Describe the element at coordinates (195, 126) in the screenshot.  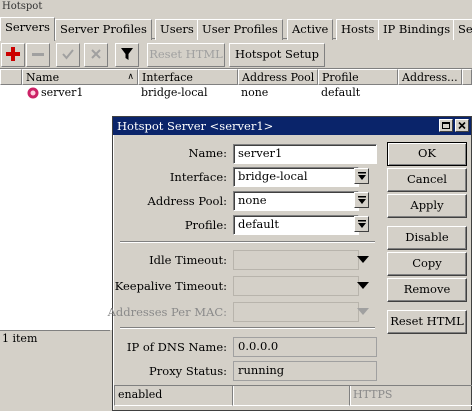
I see `dialog-title-text: Hotspot Server <server1>` at that location.